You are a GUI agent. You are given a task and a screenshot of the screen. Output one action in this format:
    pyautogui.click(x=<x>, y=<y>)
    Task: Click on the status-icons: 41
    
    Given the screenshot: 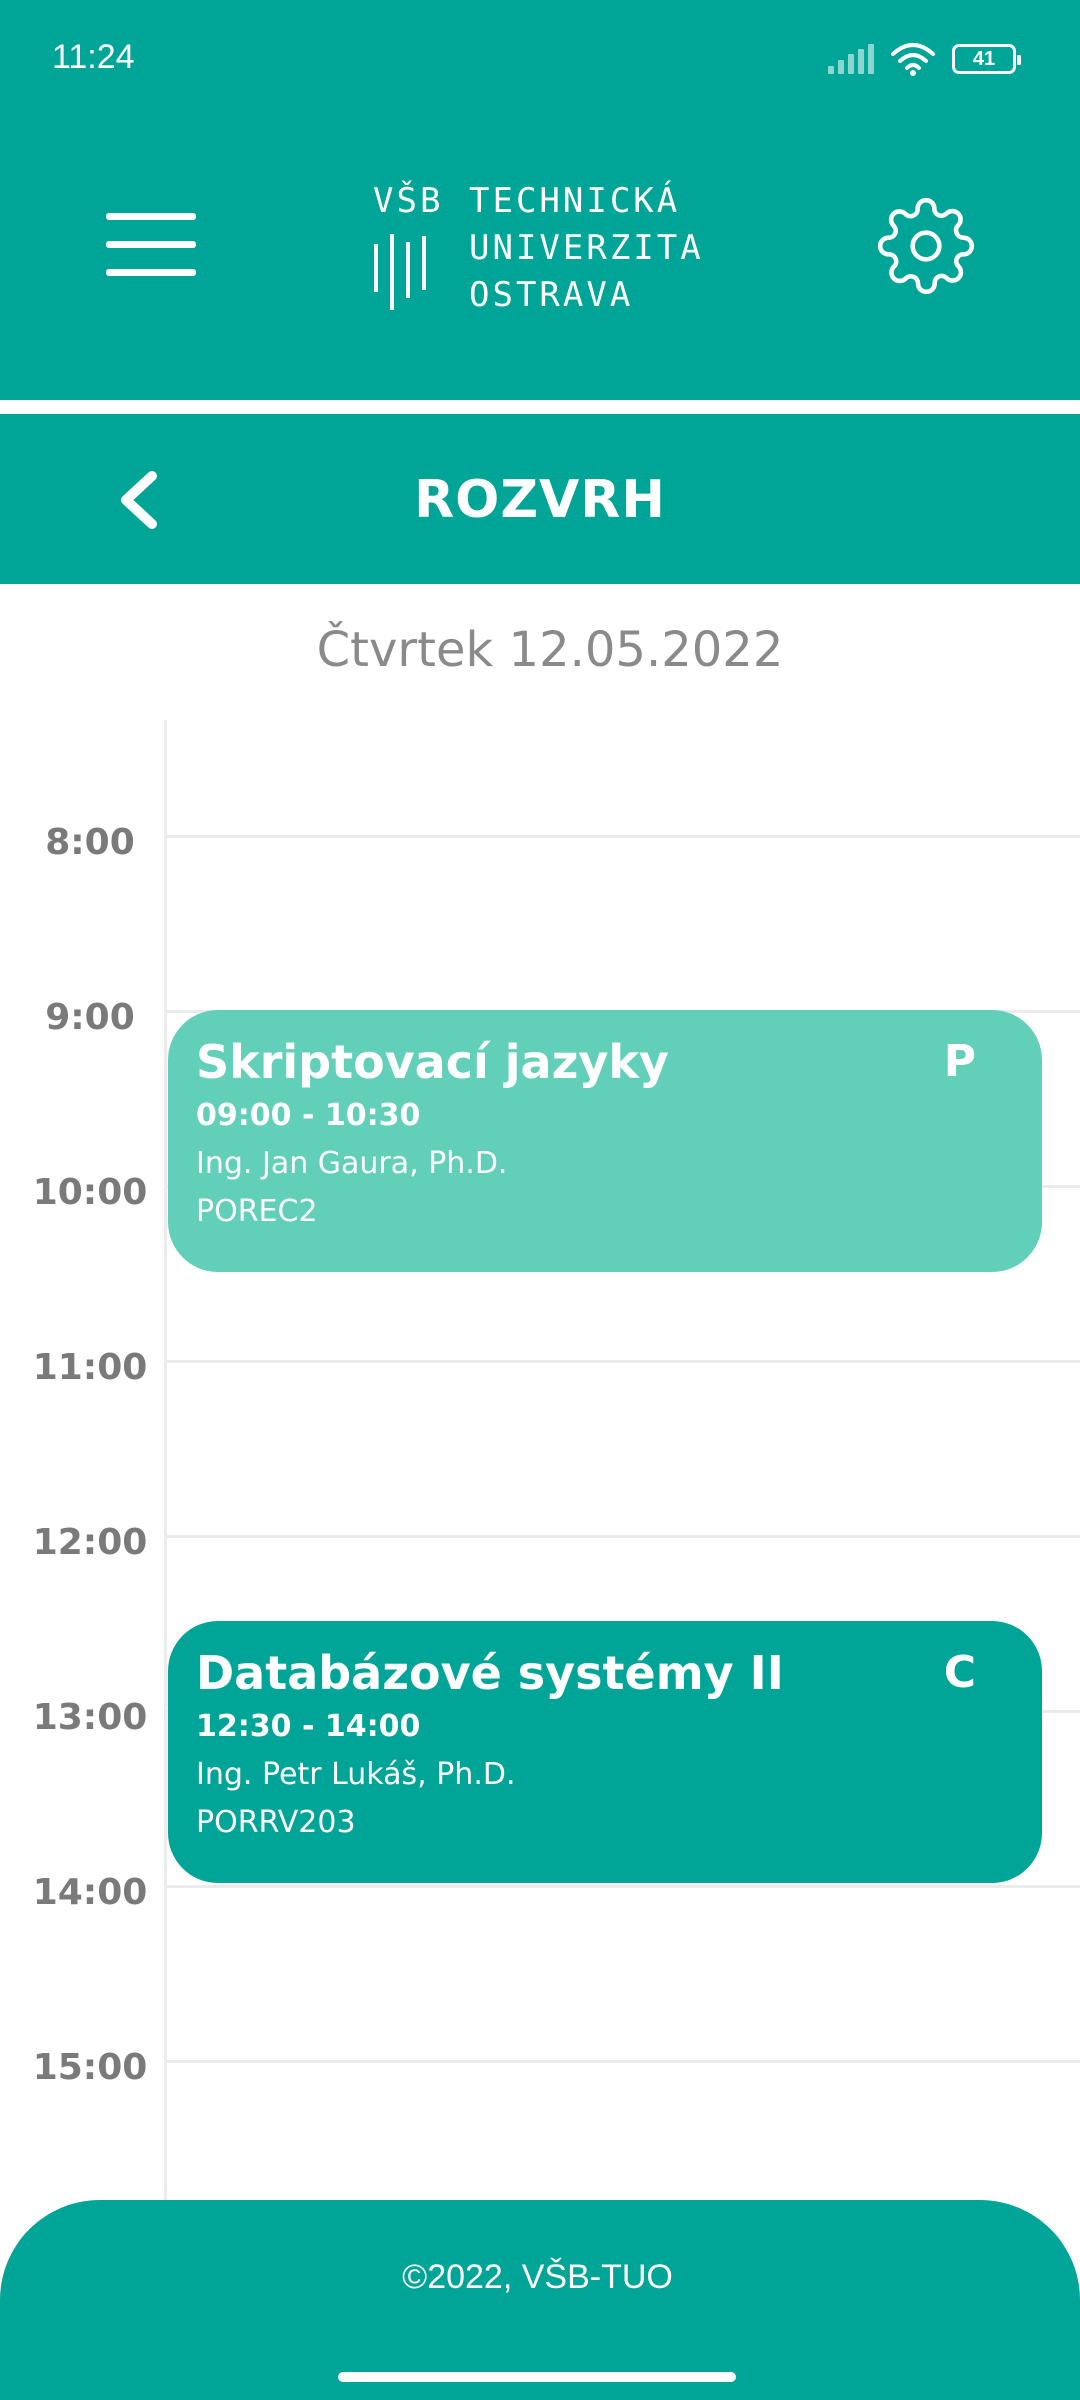 What is the action you would take?
    pyautogui.click(x=924, y=59)
    